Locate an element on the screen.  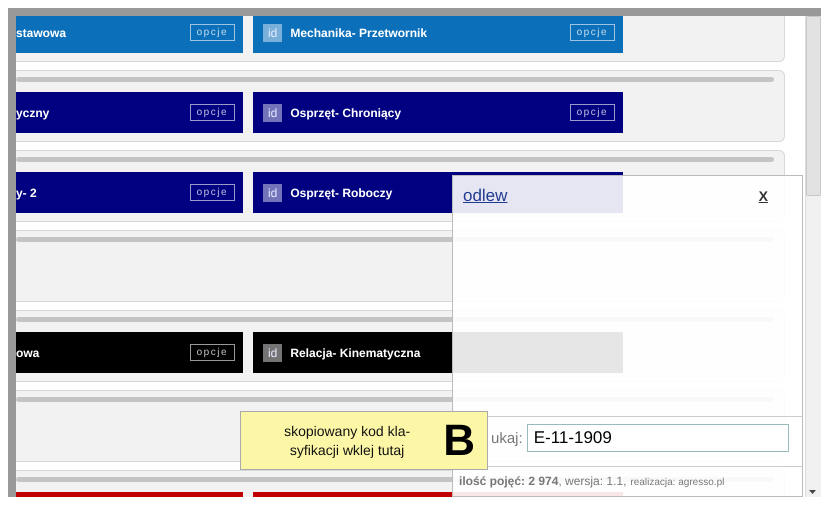
tile-label: Osprzęt- Roboczy is located at coordinates (341, 193).